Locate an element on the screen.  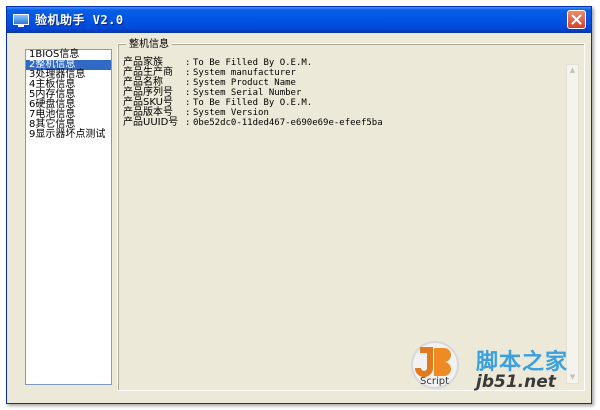
title-bar: 验机助手 V2.0 is located at coordinates (299, 20).